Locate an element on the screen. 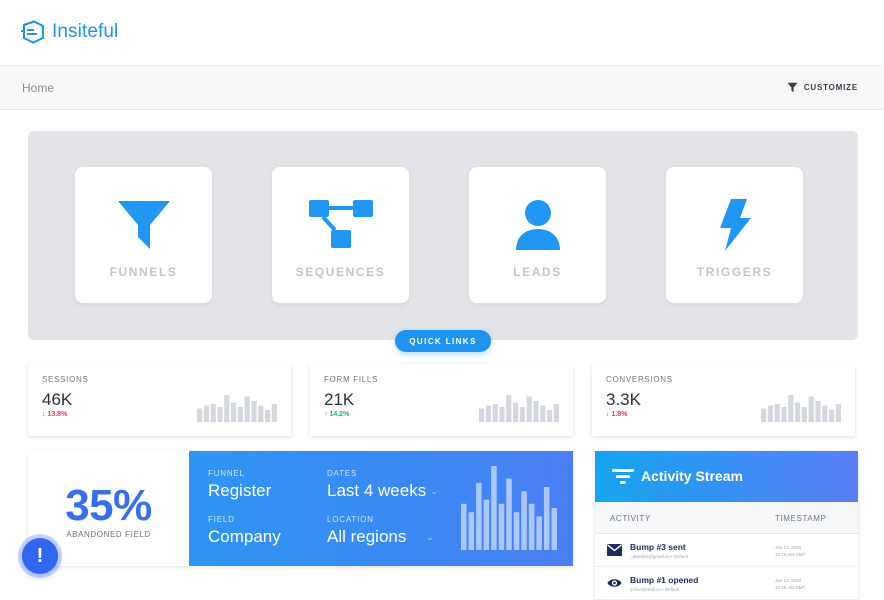  tile-label: LEADS is located at coordinates (537, 272).